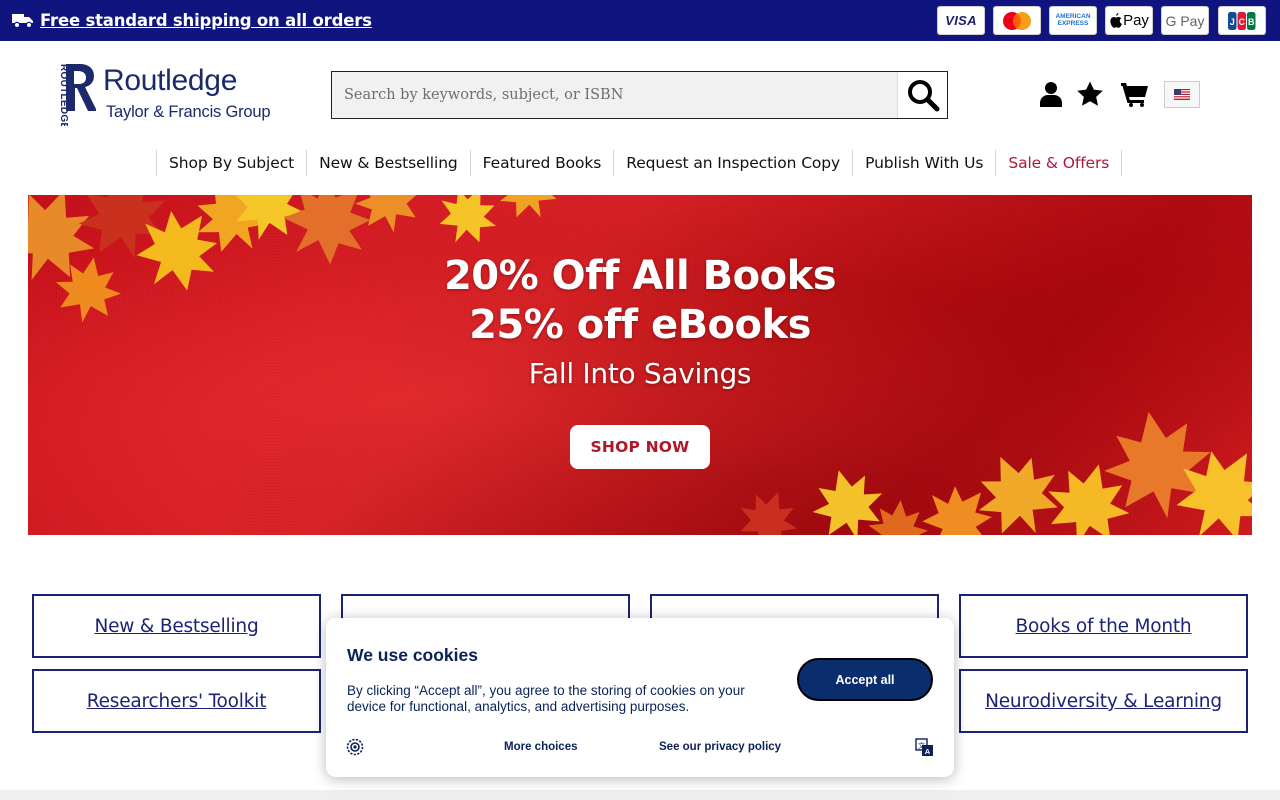  I want to click on search-icon, so click(923, 96).